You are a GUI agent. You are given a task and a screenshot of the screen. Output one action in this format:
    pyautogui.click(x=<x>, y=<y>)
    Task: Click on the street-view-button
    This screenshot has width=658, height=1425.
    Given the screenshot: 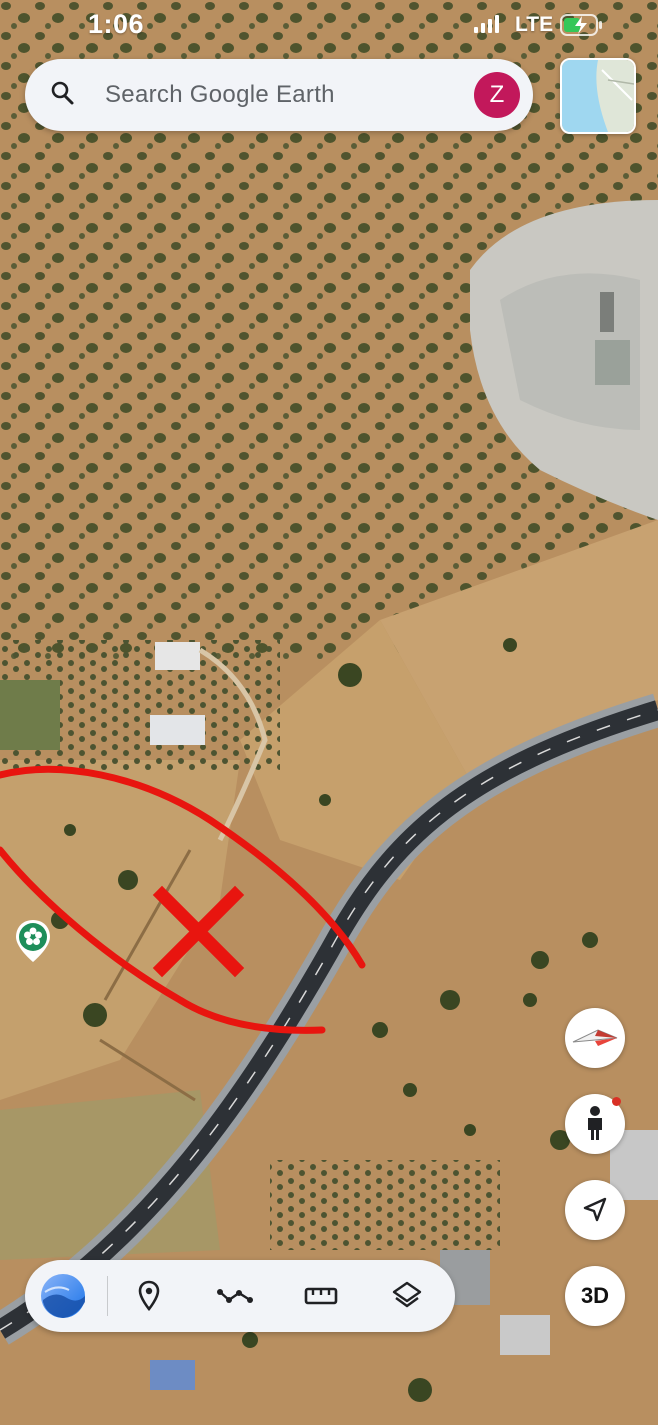 What is the action you would take?
    pyautogui.click(x=595, y=1124)
    